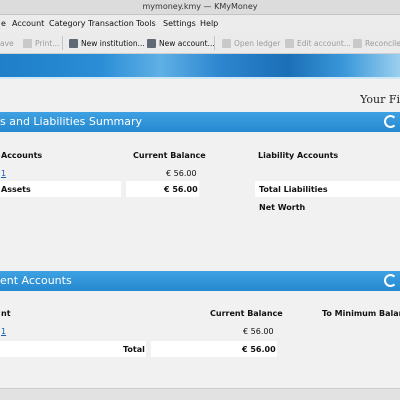 The width and height of the screenshot is (400, 400). Describe the element at coordinates (179, 23) in the screenshot. I see `menu-settings: Settings` at that location.